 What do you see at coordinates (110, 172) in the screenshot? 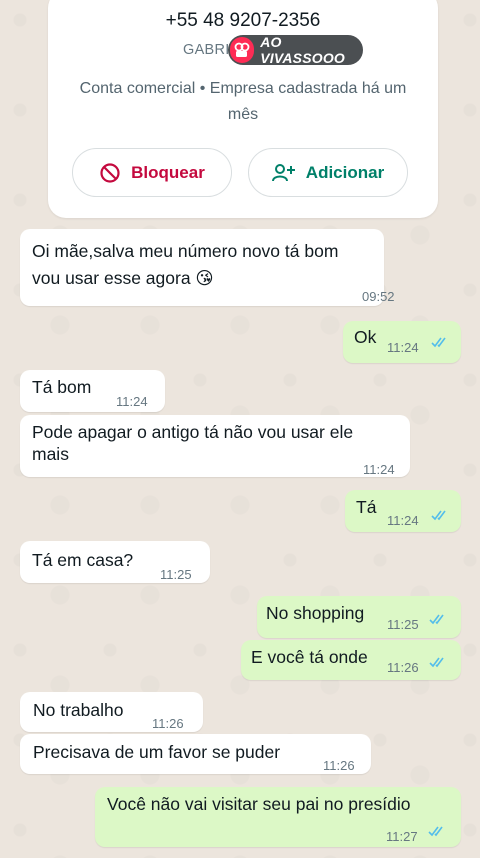
I see `block-icon` at bounding box center [110, 172].